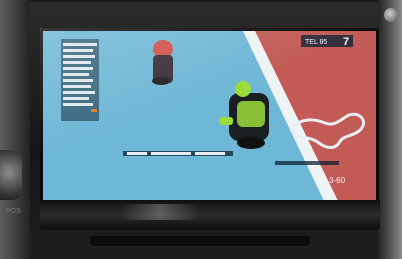 The image size is (402, 259). What do you see at coordinates (346, 42) in the screenshot?
I see `position-number: 7` at bounding box center [346, 42].